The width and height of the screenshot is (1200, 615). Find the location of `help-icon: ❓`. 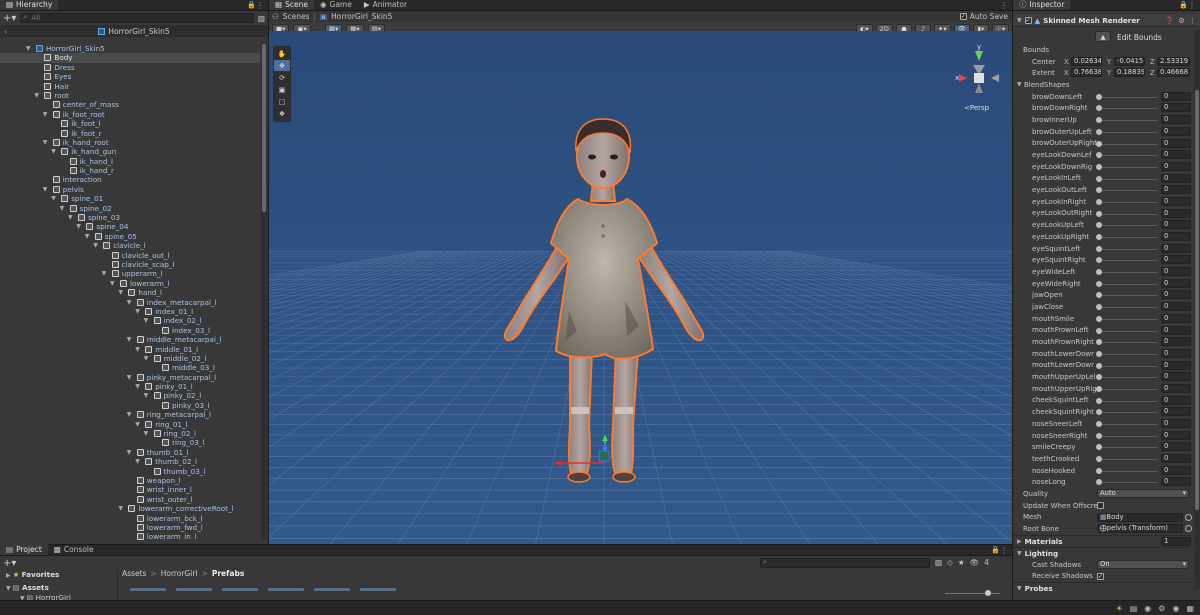

help-icon: ❓ is located at coordinates (1169, 20).